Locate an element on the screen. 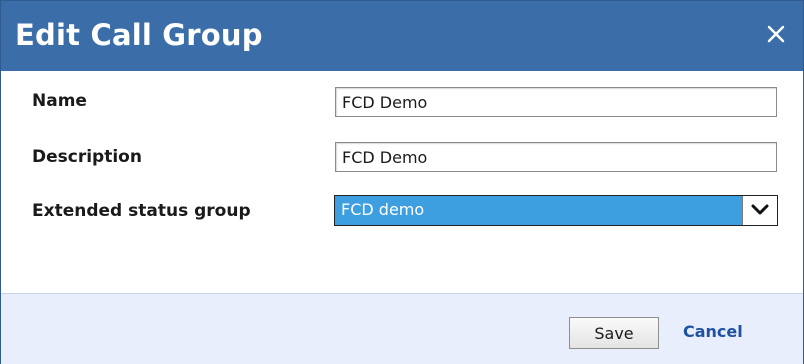 The image size is (804, 364). chevron-down-icon is located at coordinates (760, 209).